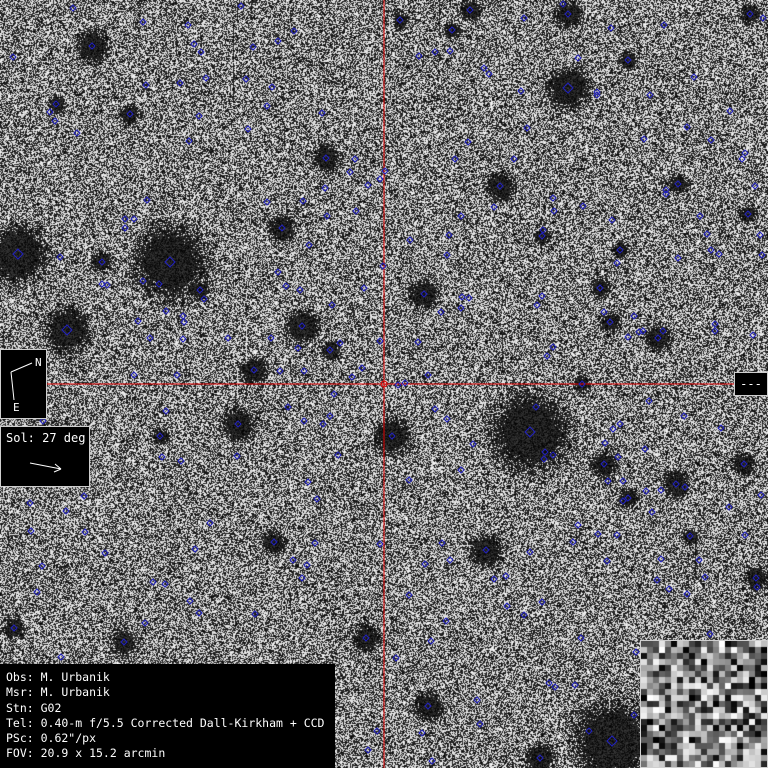 The image size is (768, 768). Describe the element at coordinates (58, 677) in the screenshot. I see `observer-line: Obs: M. Urbanik` at that location.